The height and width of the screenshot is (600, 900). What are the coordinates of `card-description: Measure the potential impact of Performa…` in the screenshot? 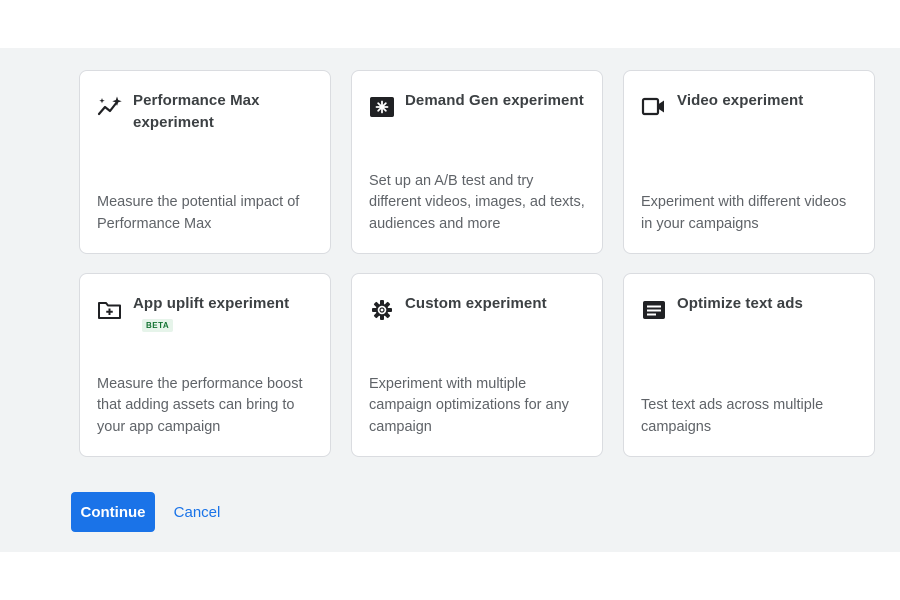 It's located at (198, 213).